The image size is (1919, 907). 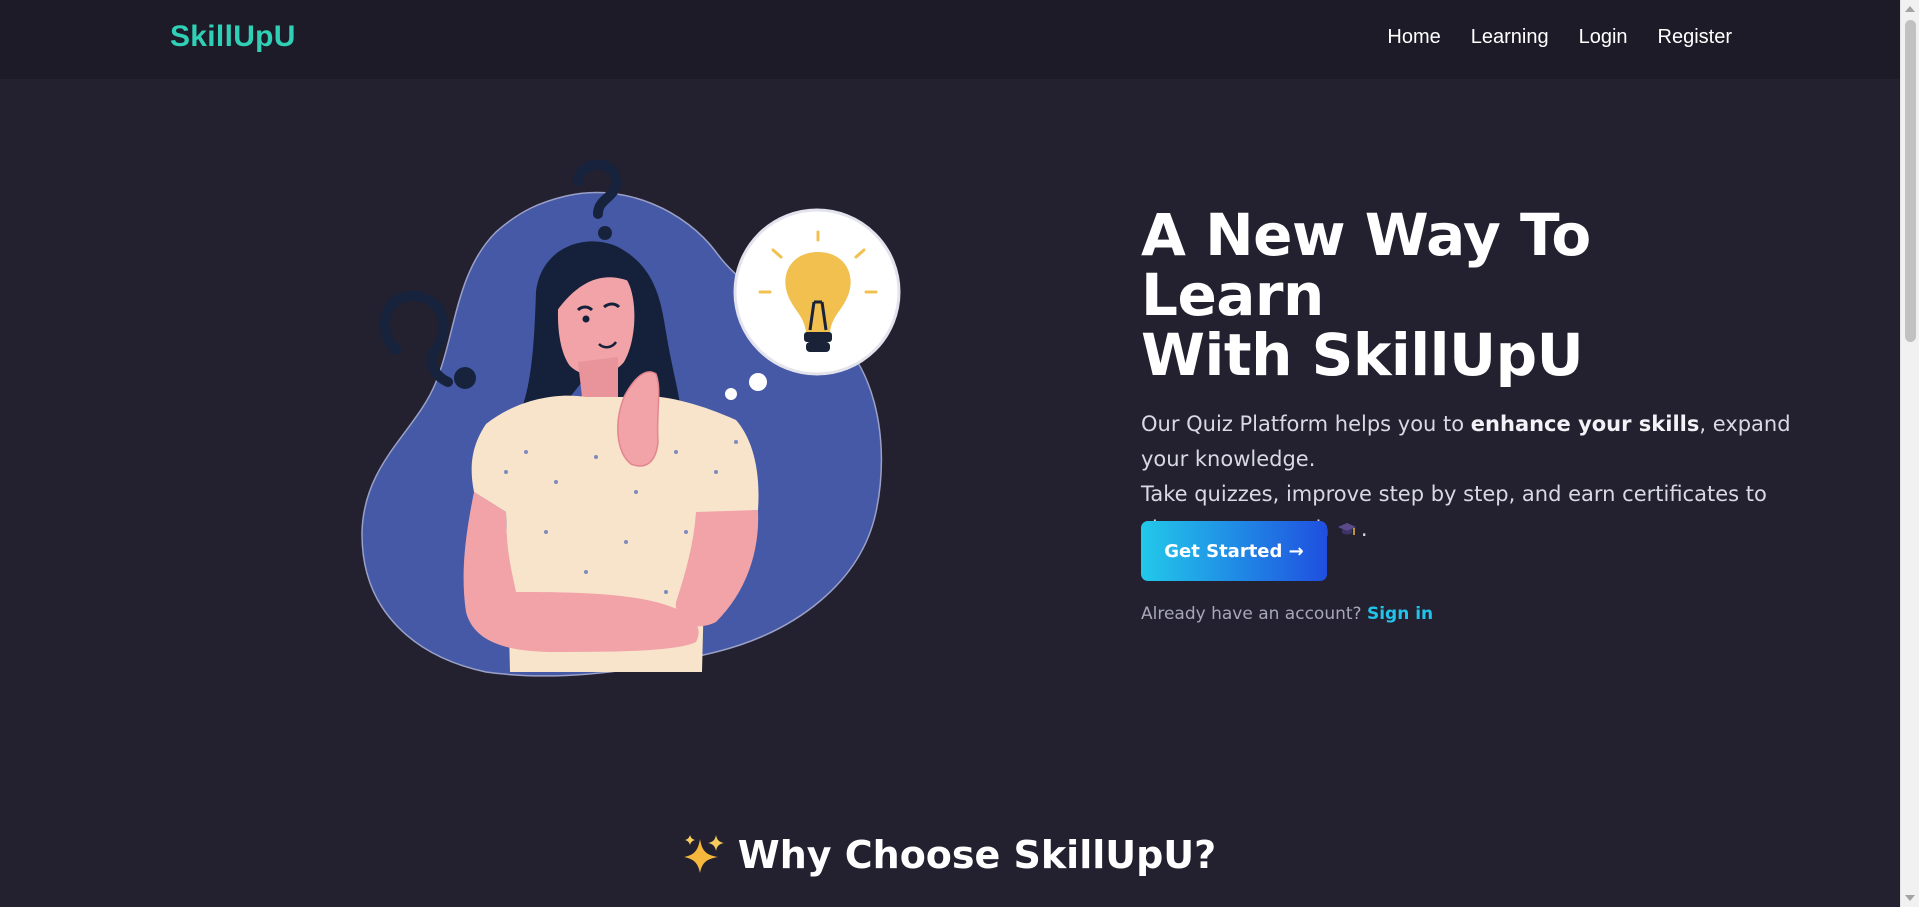 I want to click on scroll-down-icon, so click(x=1910, y=898).